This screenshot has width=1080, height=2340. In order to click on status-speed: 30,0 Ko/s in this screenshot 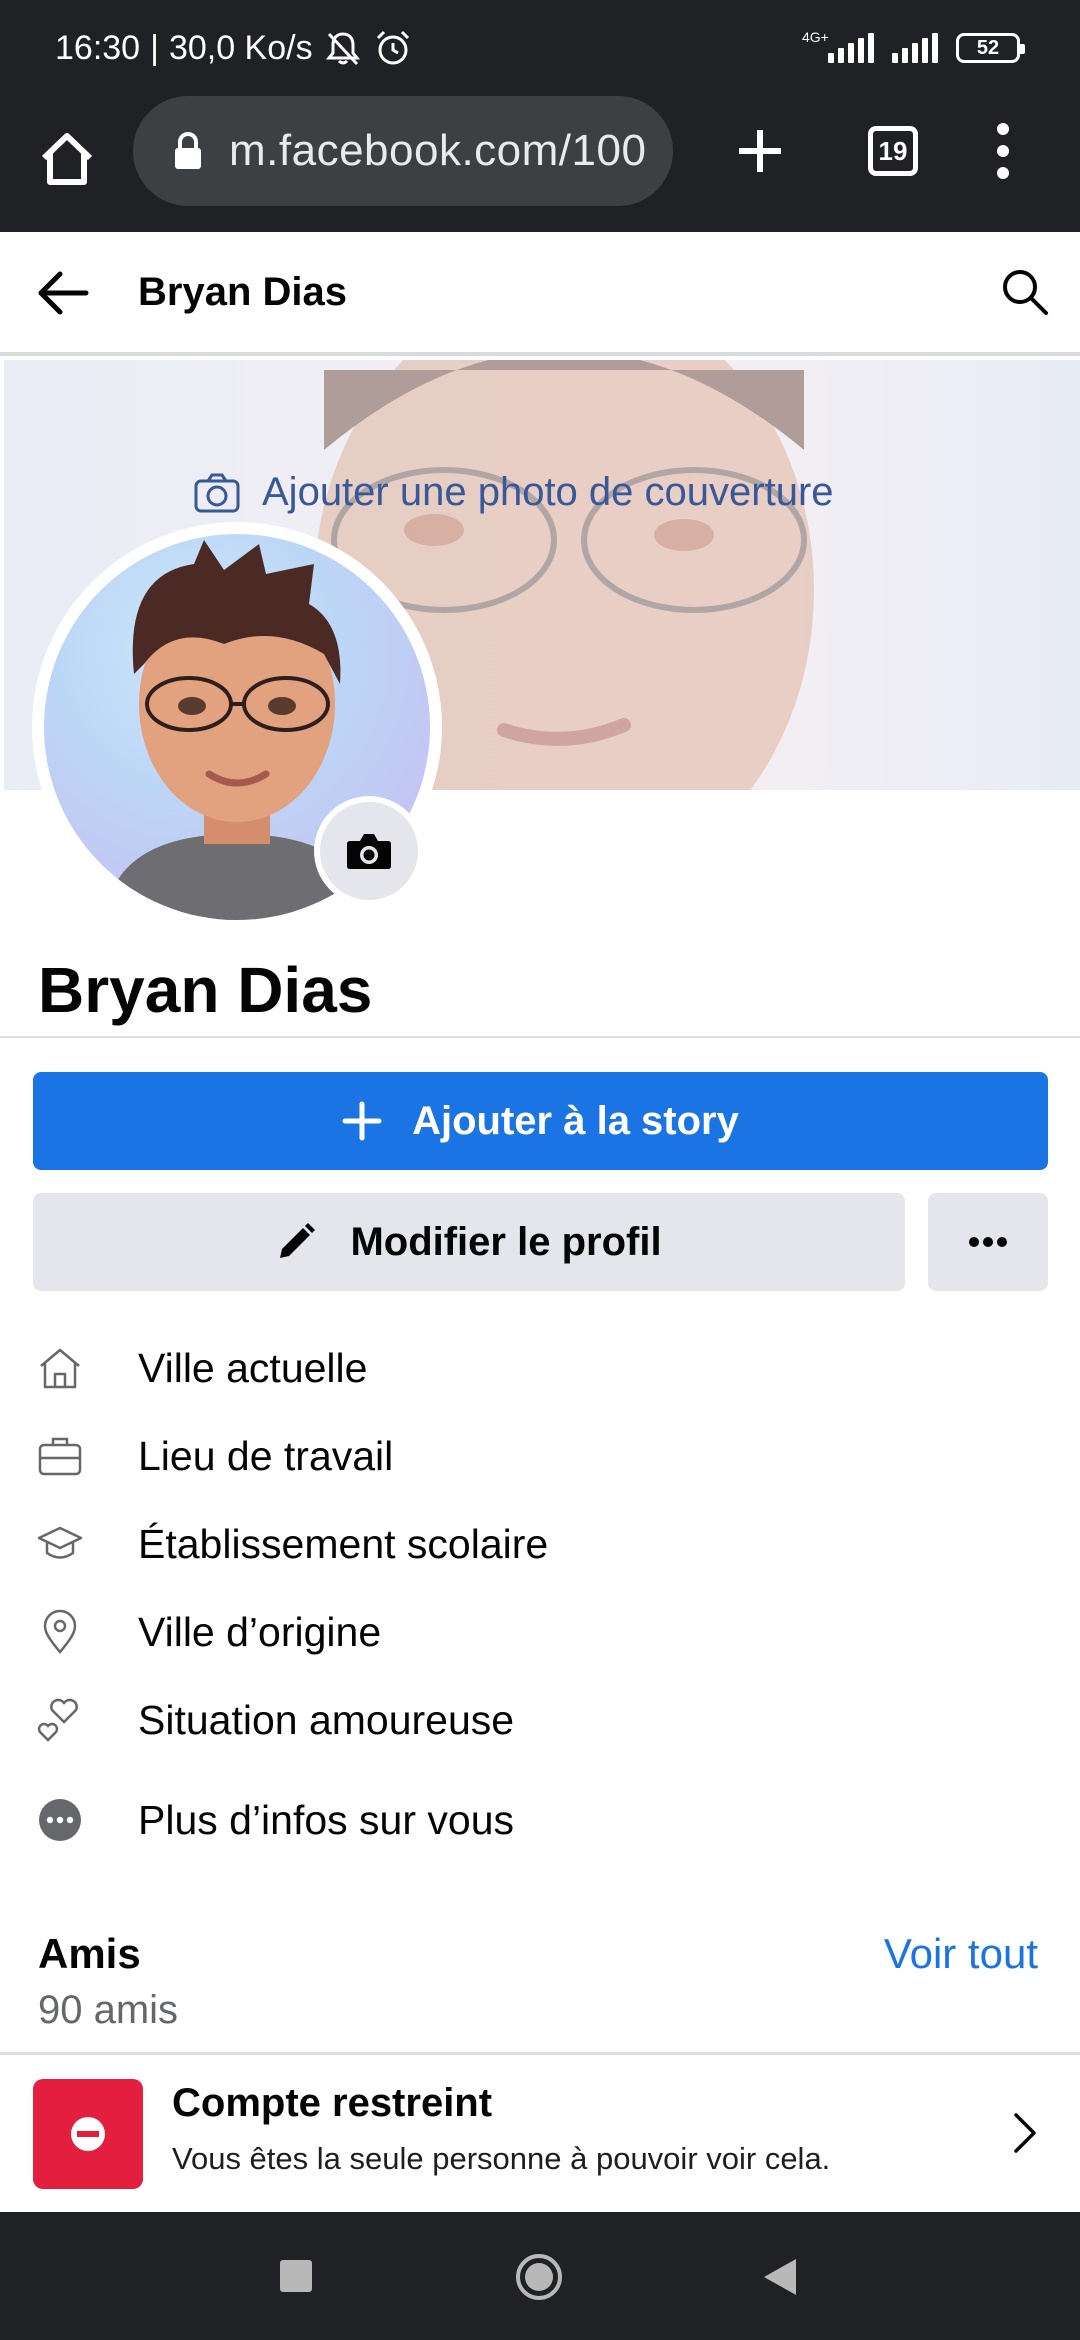, I will do `click(240, 47)`.